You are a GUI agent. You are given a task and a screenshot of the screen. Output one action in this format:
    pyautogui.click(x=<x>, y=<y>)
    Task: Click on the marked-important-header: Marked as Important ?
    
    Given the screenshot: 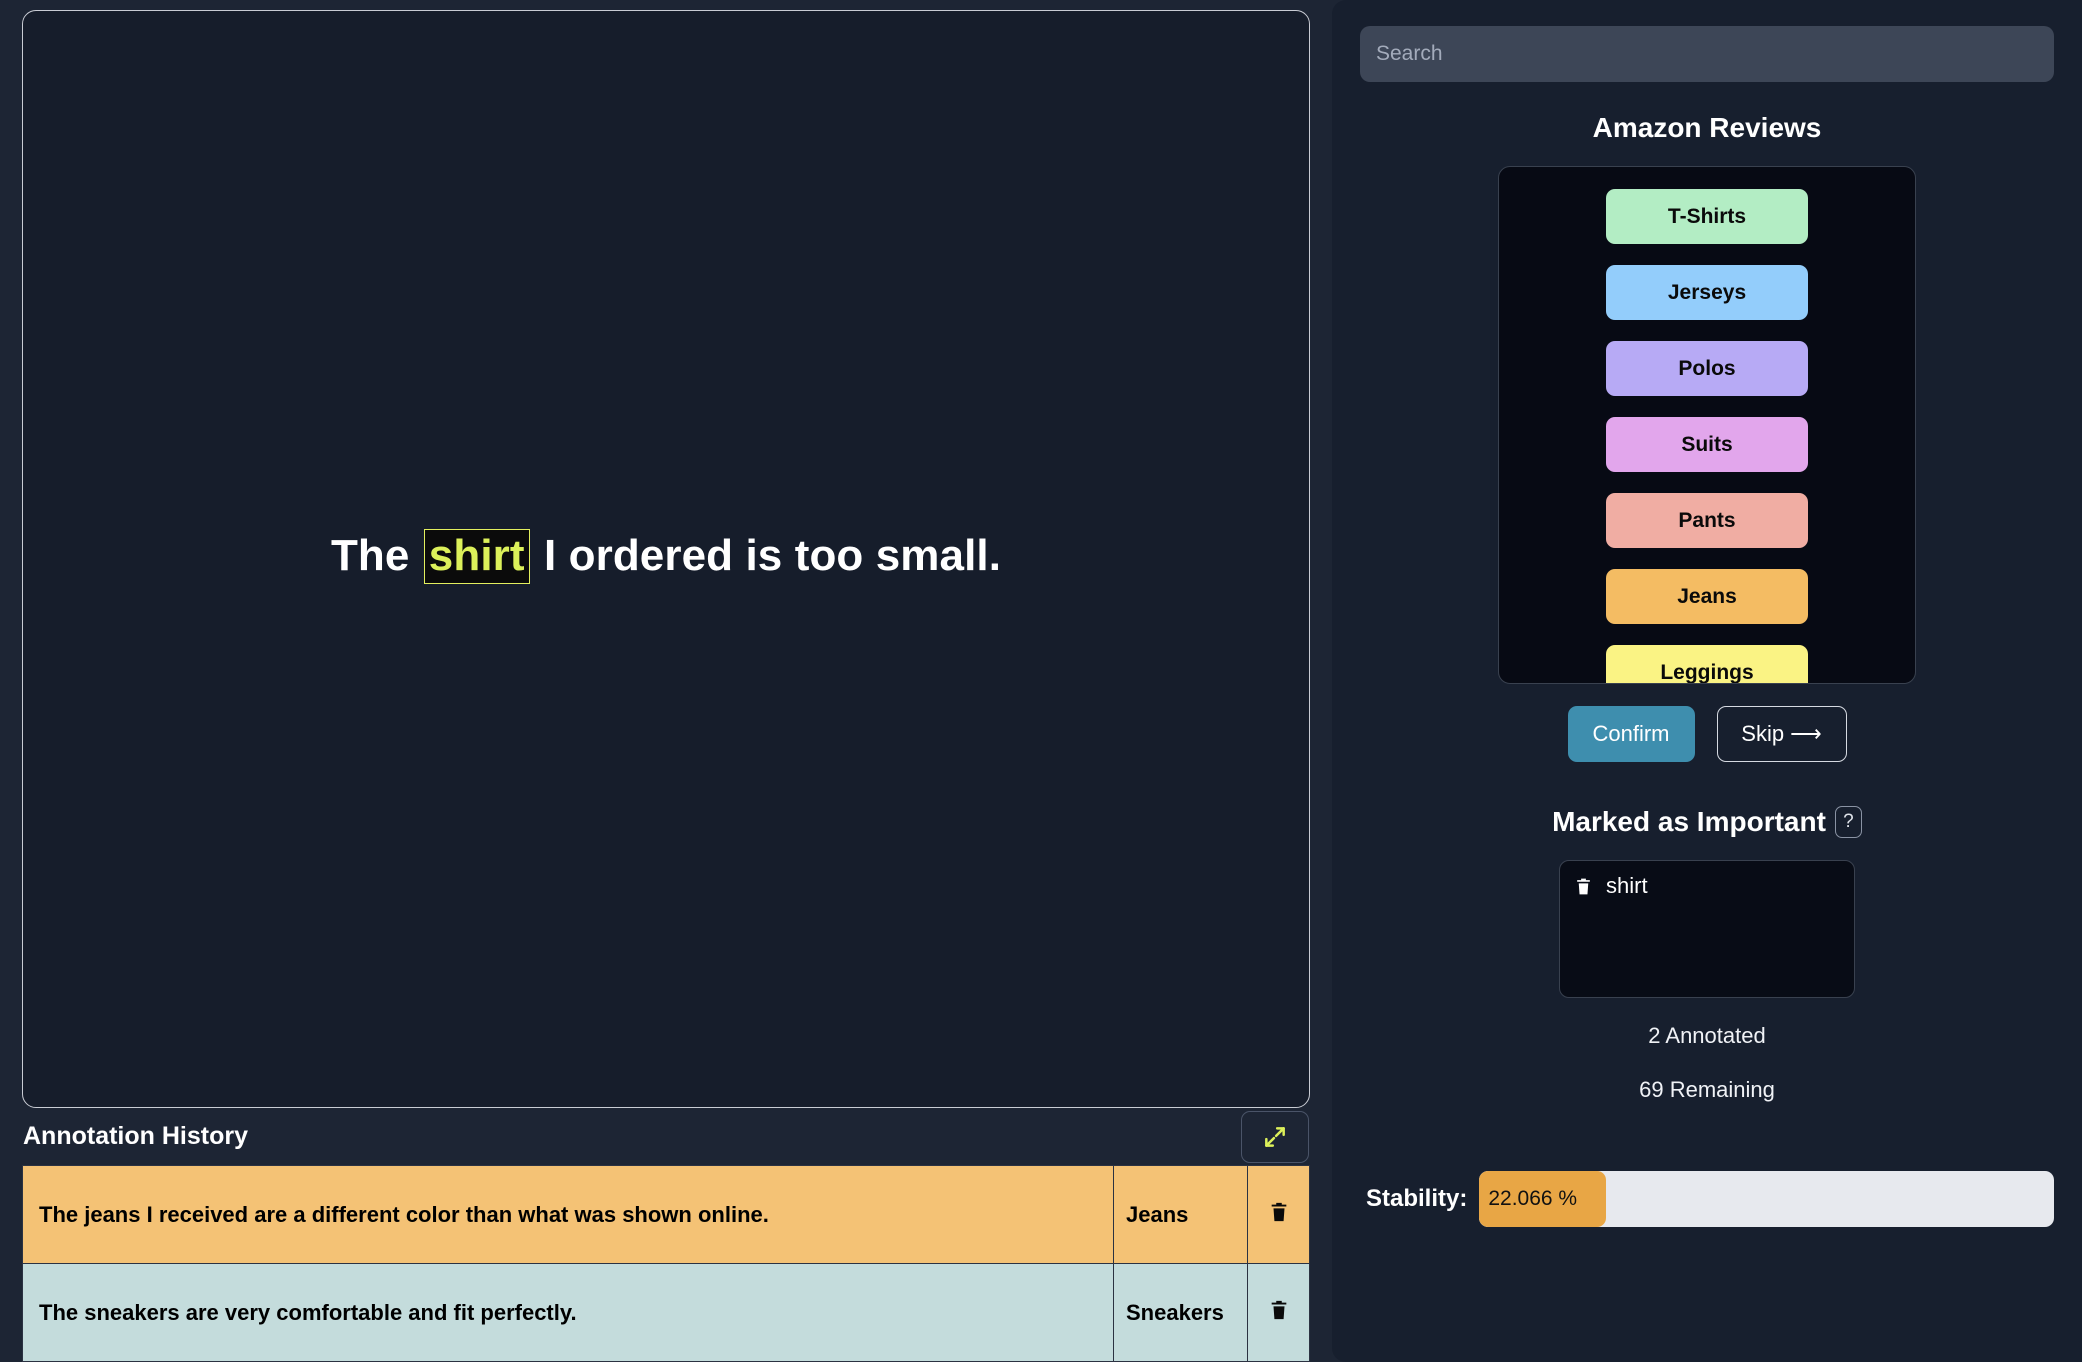 What is the action you would take?
    pyautogui.click(x=1707, y=822)
    